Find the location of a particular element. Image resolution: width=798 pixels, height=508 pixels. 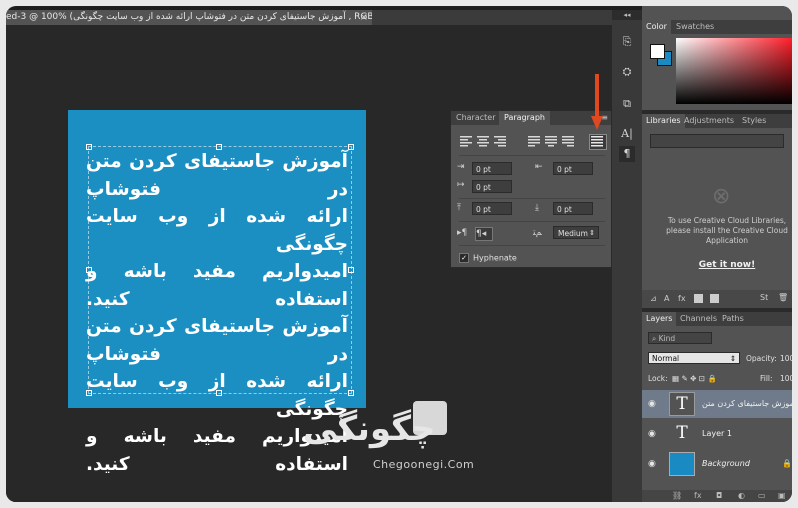

space-after-icon: ⤓ is located at coordinates (537, 208).